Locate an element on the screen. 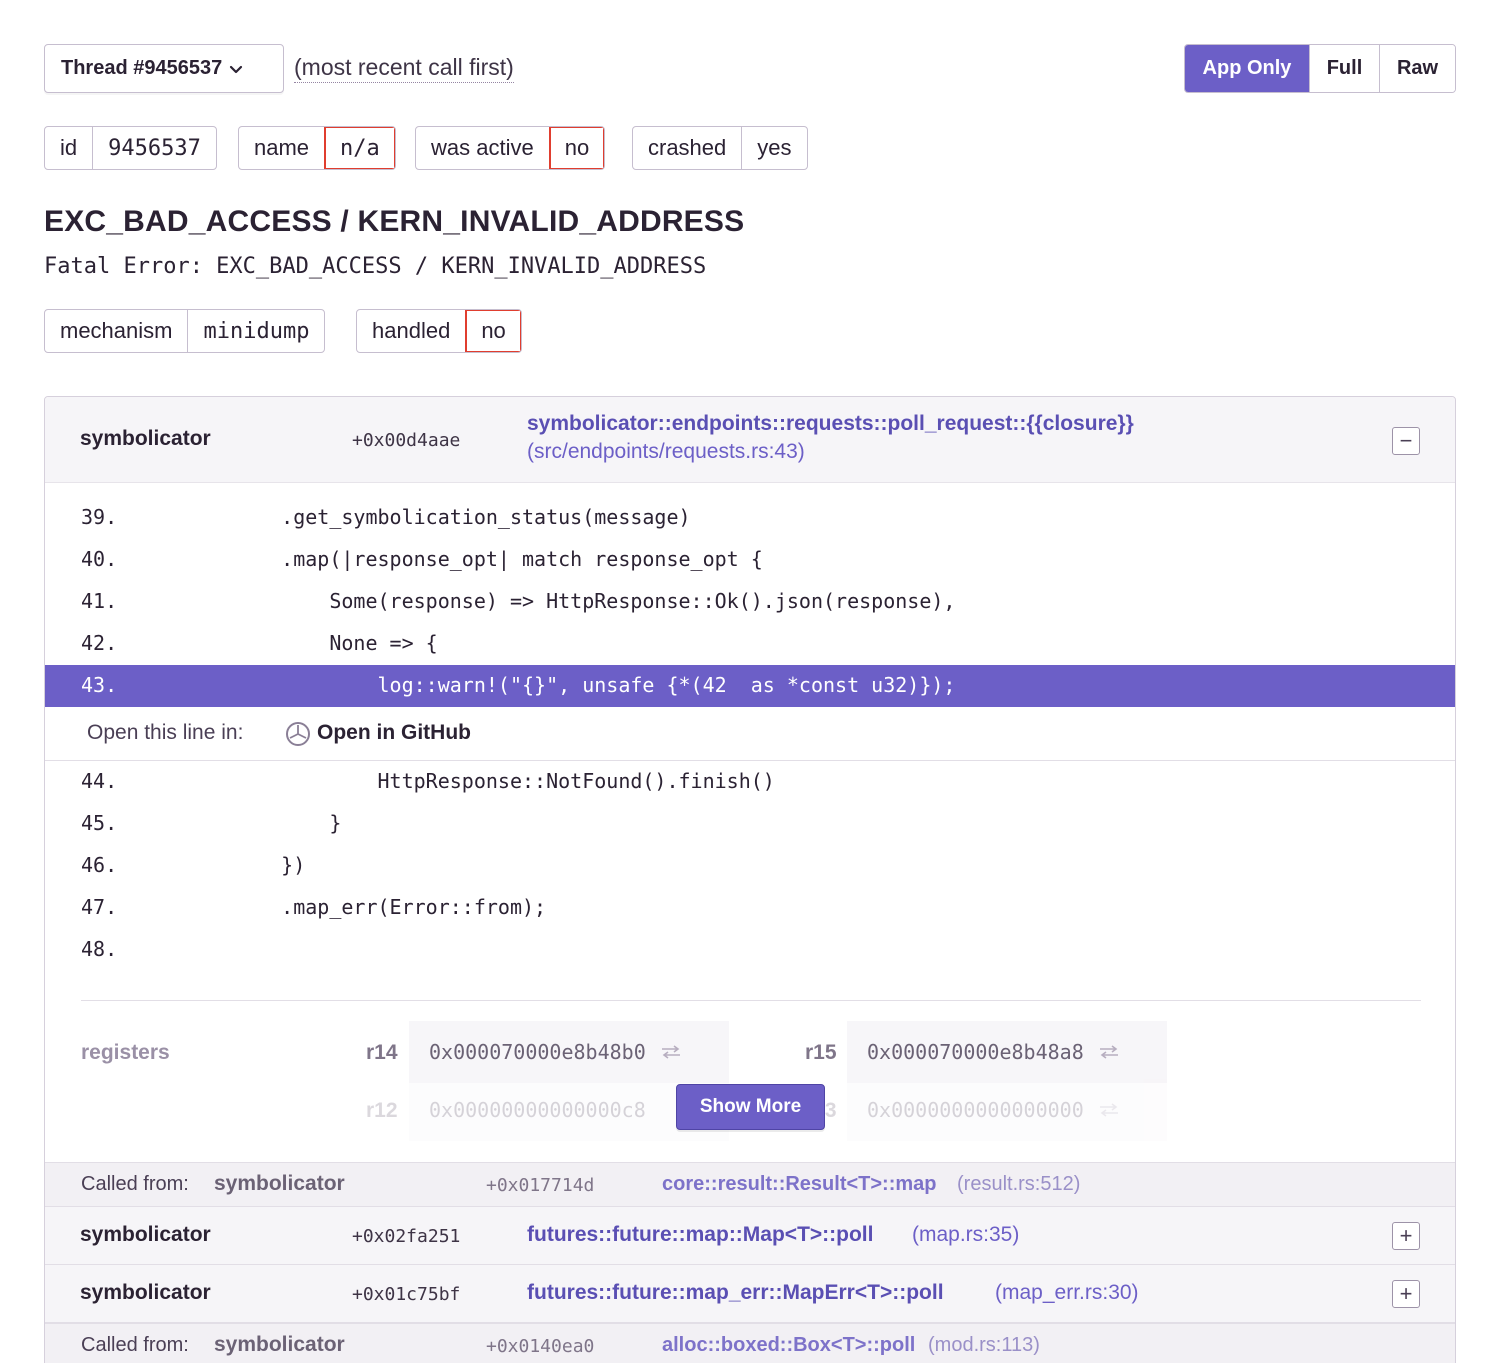 This screenshot has width=1500, height=1363. register-name: r12 is located at coordinates (382, 1110).